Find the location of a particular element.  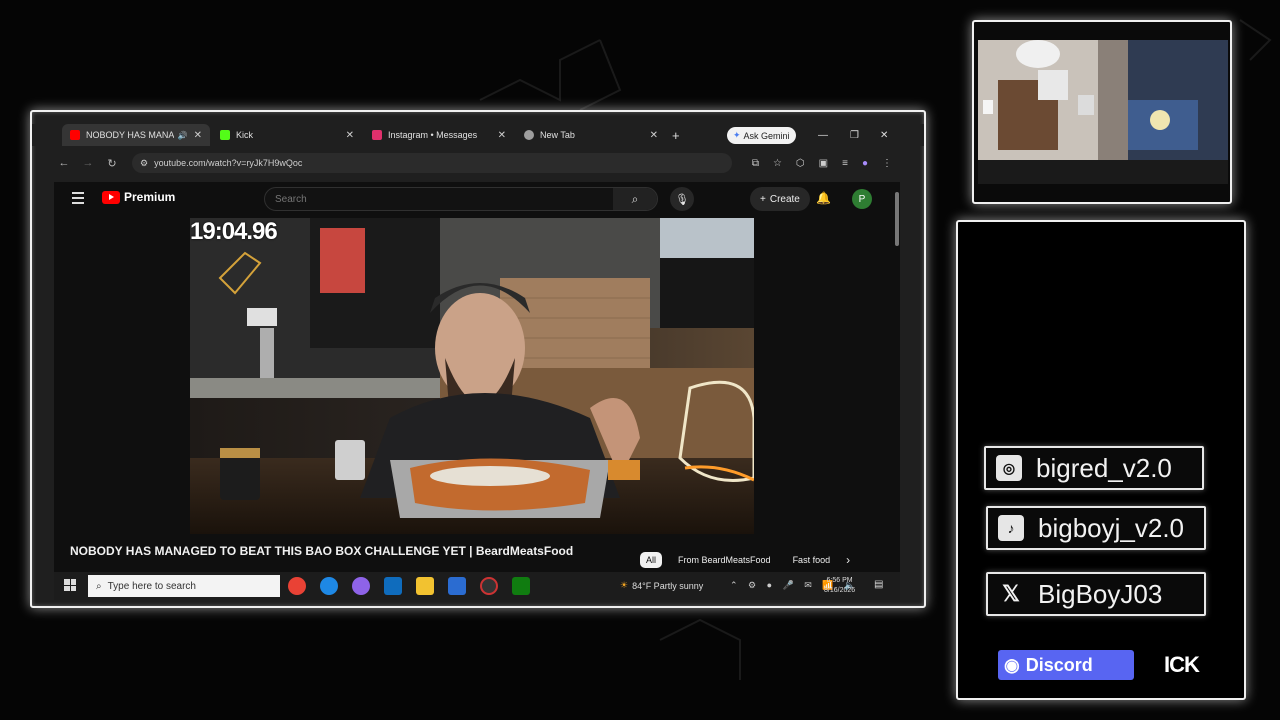

store-app-icon is located at coordinates (457, 586).